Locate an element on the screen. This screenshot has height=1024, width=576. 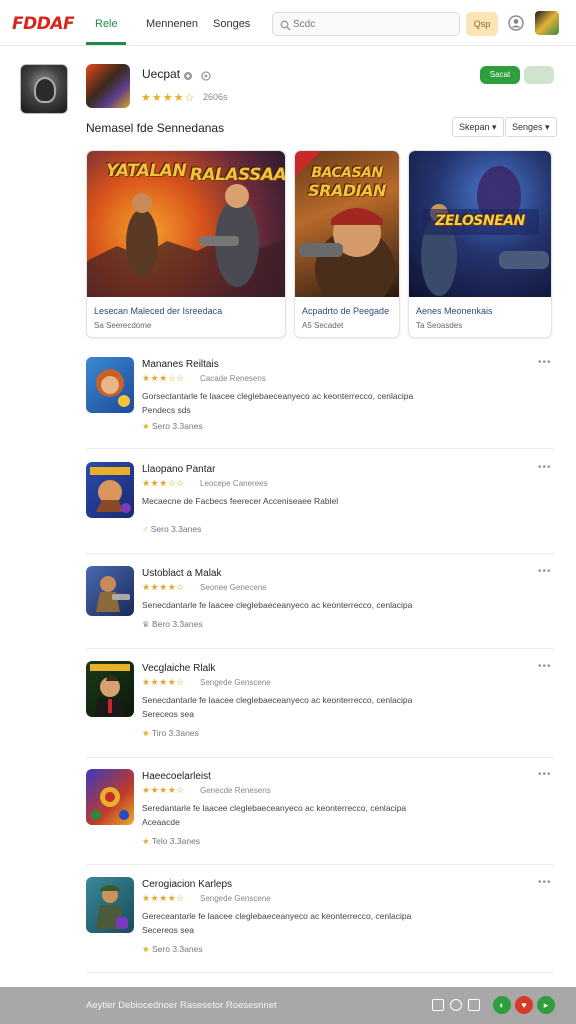
card-art-title: ZELOSNEAN is located at coordinates (480, 221).